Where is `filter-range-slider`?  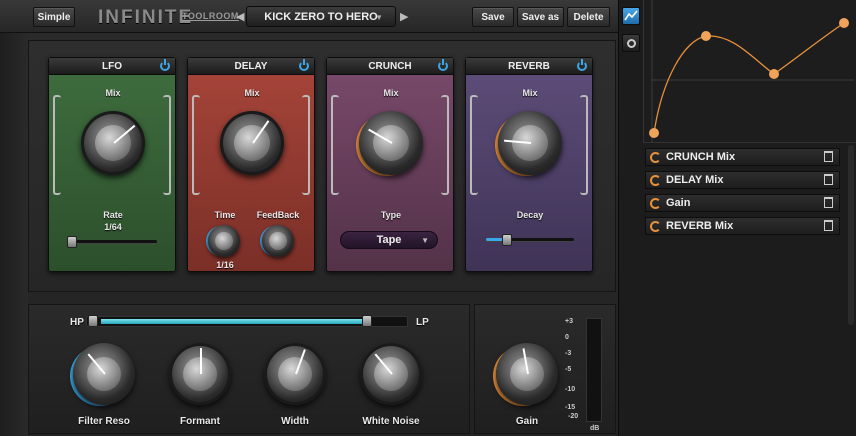 filter-range-slider is located at coordinates (247, 321).